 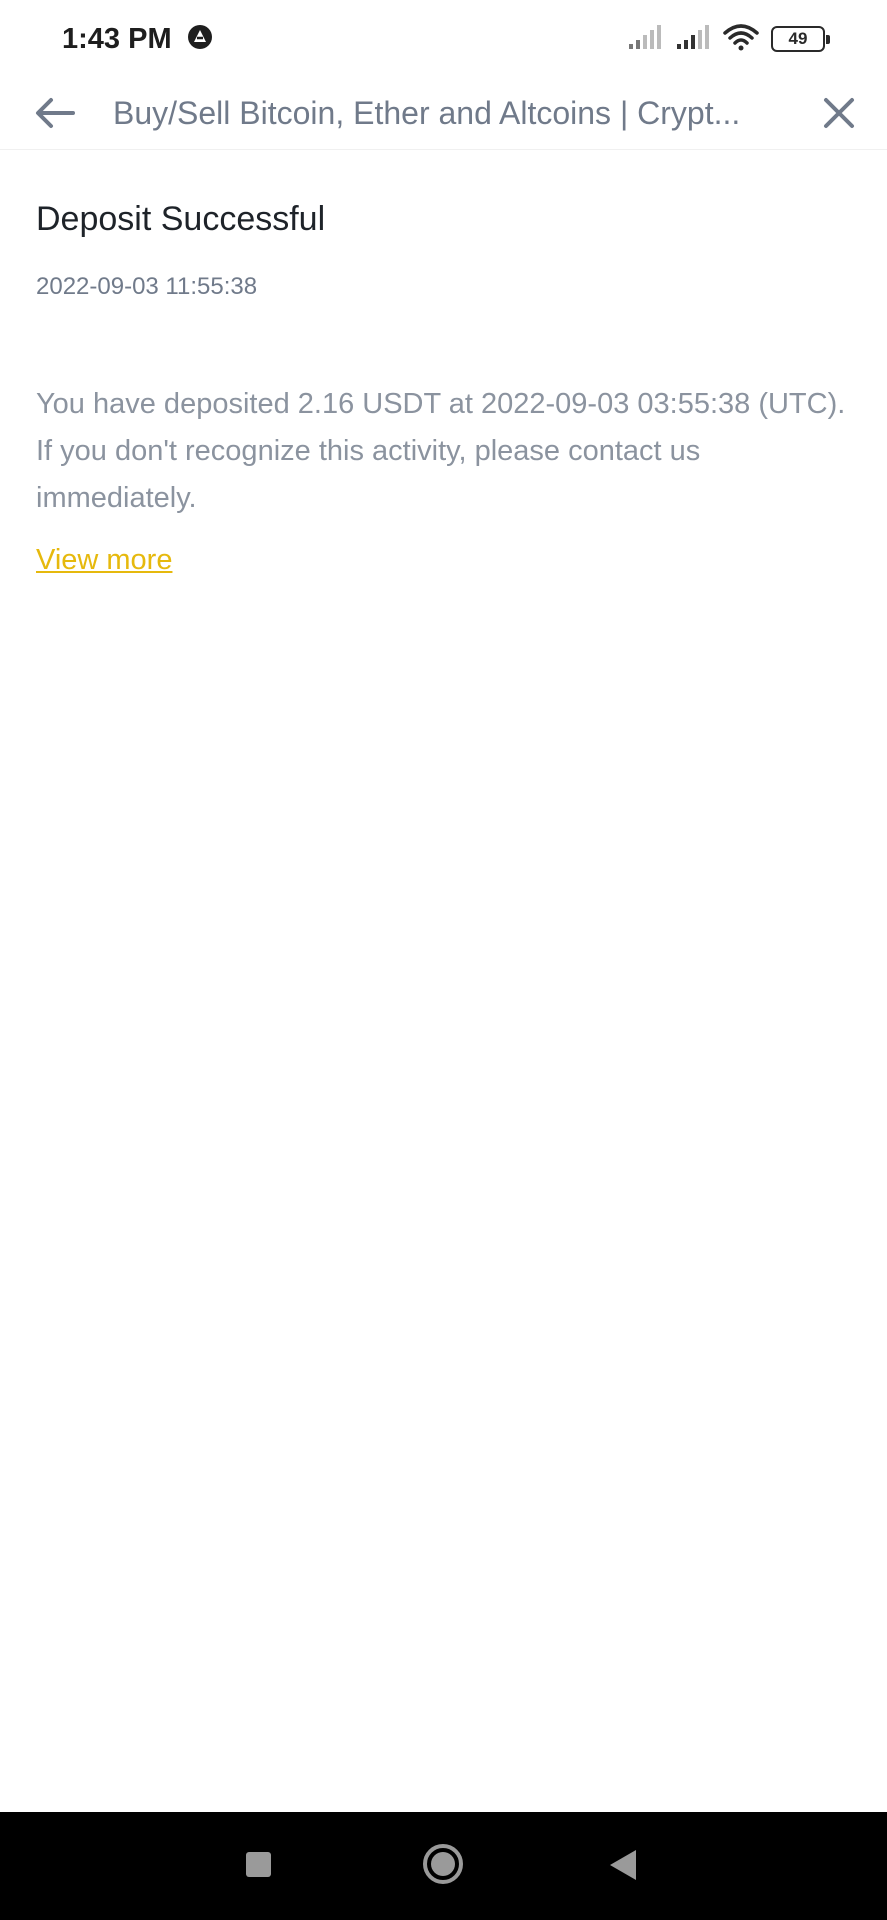 What do you see at coordinates (181, 219) in the screenshot?
I see `notice-title: Deposit Successful` at bounding box center [181, 219].